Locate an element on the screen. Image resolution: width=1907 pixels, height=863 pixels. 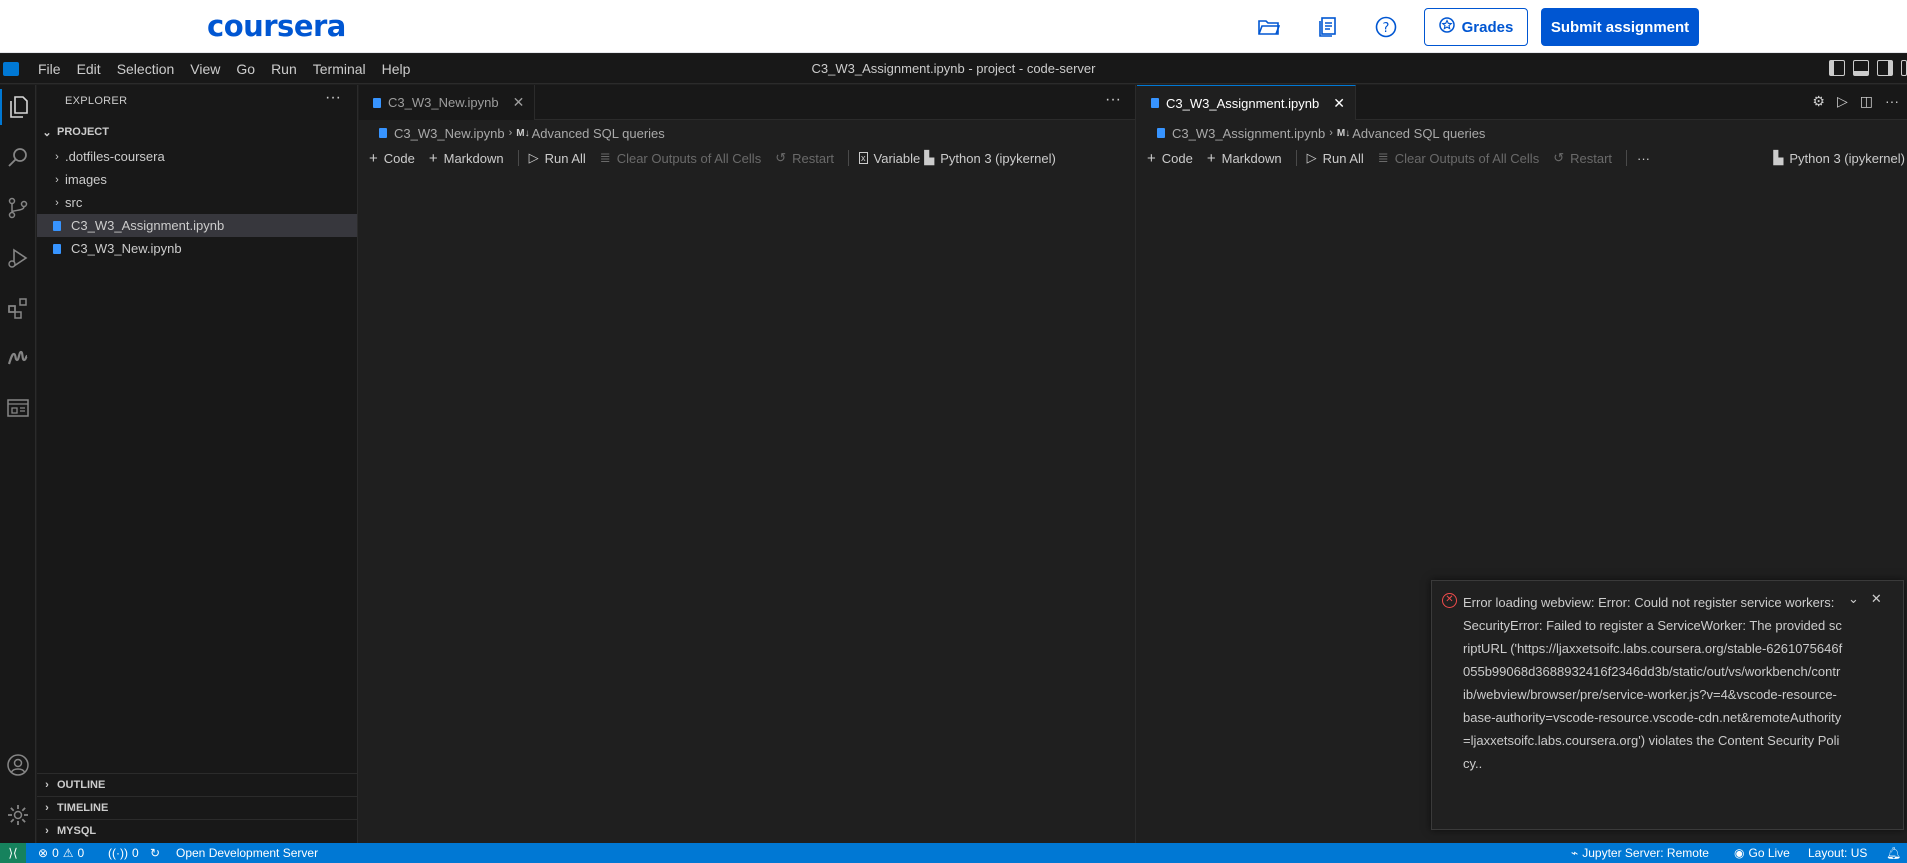
sync-icon: ↻ is located at coordinates (155, 853).